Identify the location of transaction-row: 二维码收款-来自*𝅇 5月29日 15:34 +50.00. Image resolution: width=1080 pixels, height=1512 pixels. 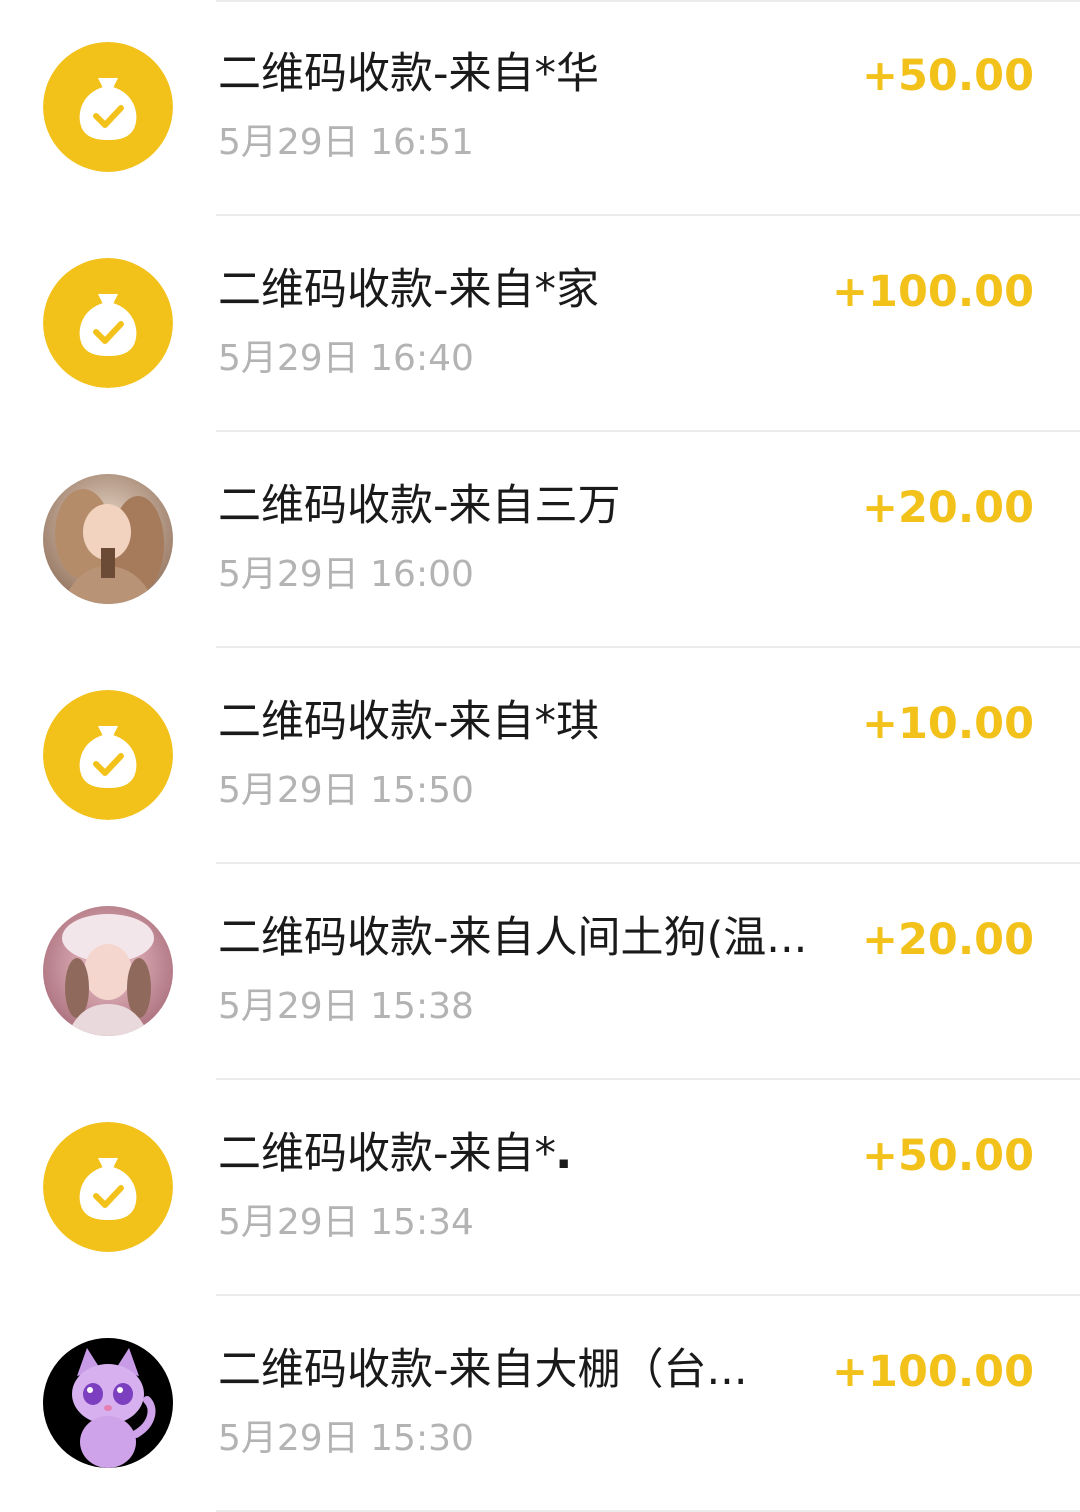
(540, 1188).